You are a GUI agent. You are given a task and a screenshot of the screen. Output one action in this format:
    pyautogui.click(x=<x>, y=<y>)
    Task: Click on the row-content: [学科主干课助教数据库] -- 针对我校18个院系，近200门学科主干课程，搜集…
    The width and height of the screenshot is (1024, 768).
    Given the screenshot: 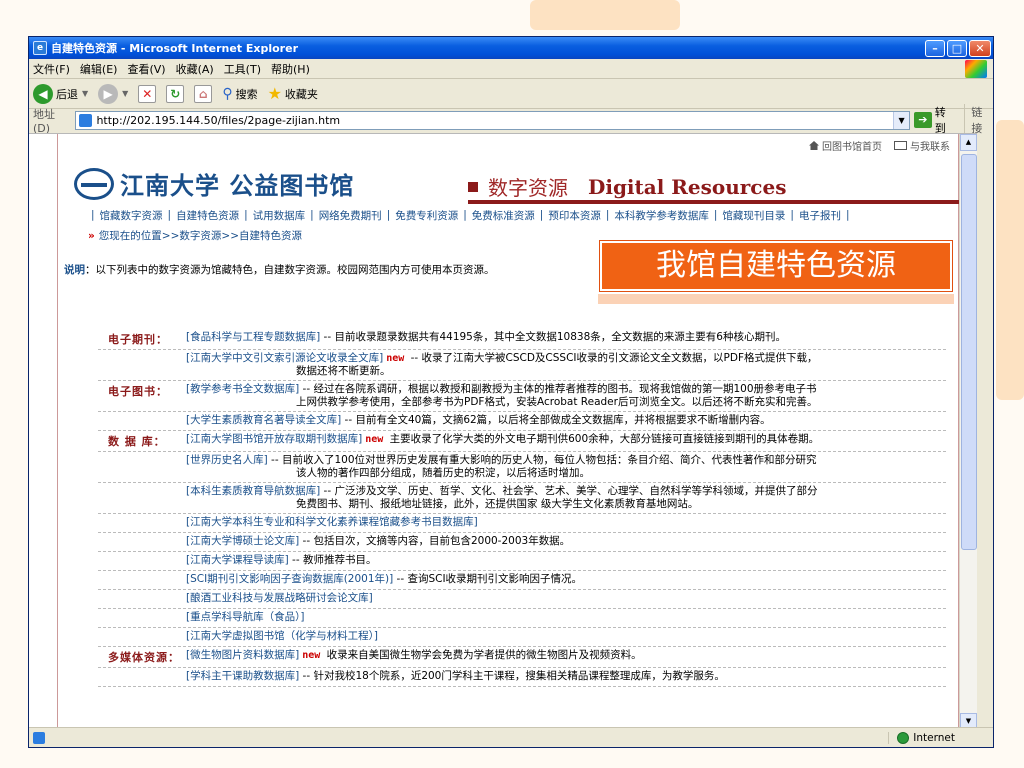 What is the action you would take?
    pyautogui.click(x=566, y=676)
    